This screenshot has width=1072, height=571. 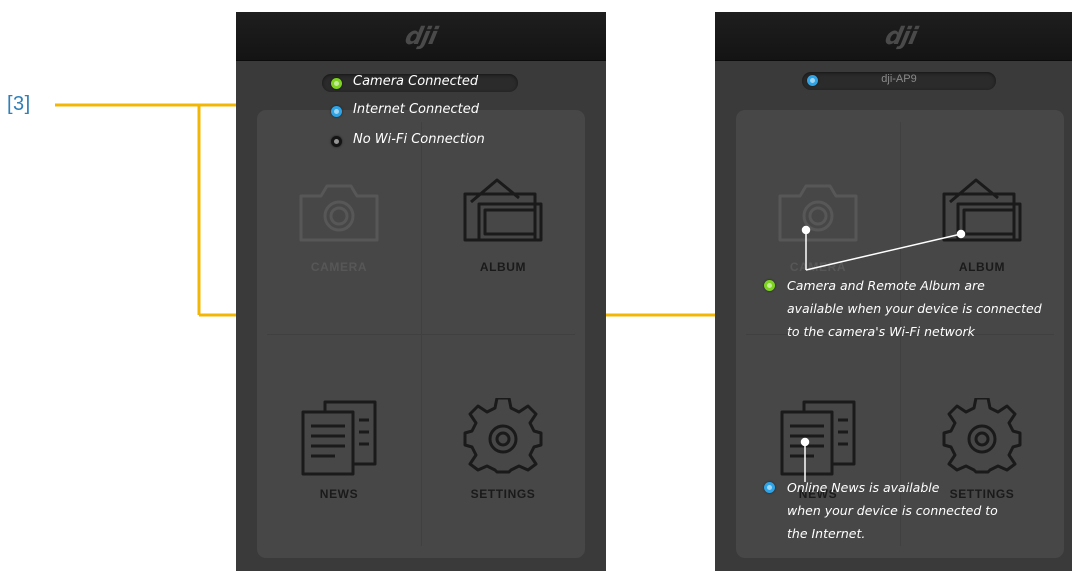 What do you see at coordinates (339, 438) in the screenshot?
I see `news-icon` at bounding box center [339, 438].